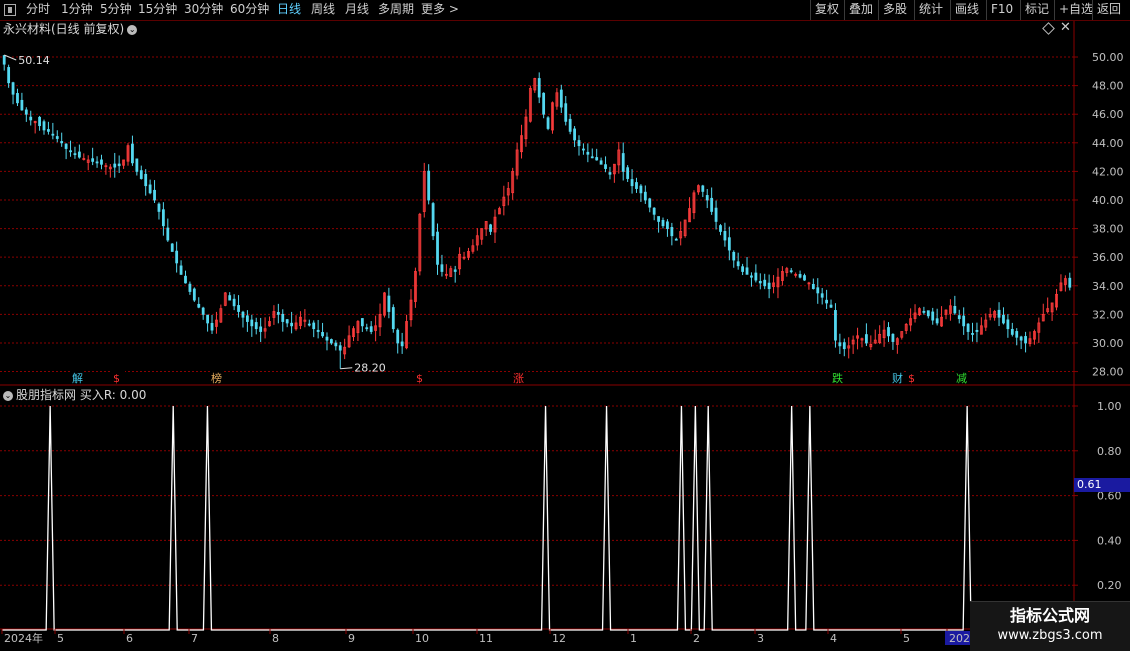  What do you see at coordinates (1108, 343) in the screenshot?
I see `price-tick-label: 30.00` at bounding box center [1108, 343].